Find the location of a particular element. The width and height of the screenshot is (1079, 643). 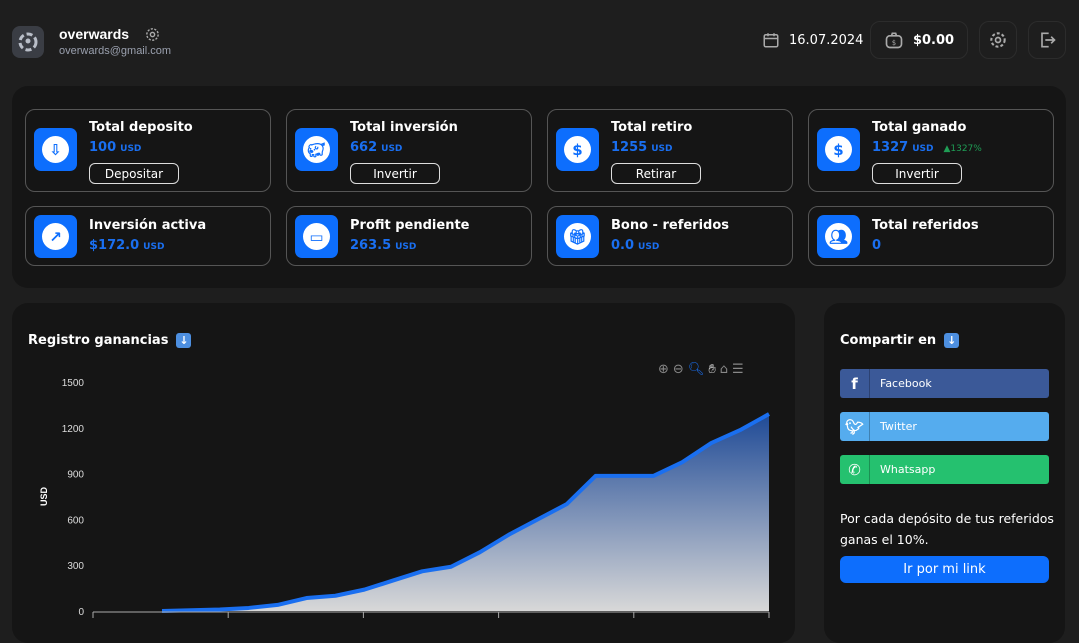

stat-value: 263.5 USD is located at coordinates (383, 245).